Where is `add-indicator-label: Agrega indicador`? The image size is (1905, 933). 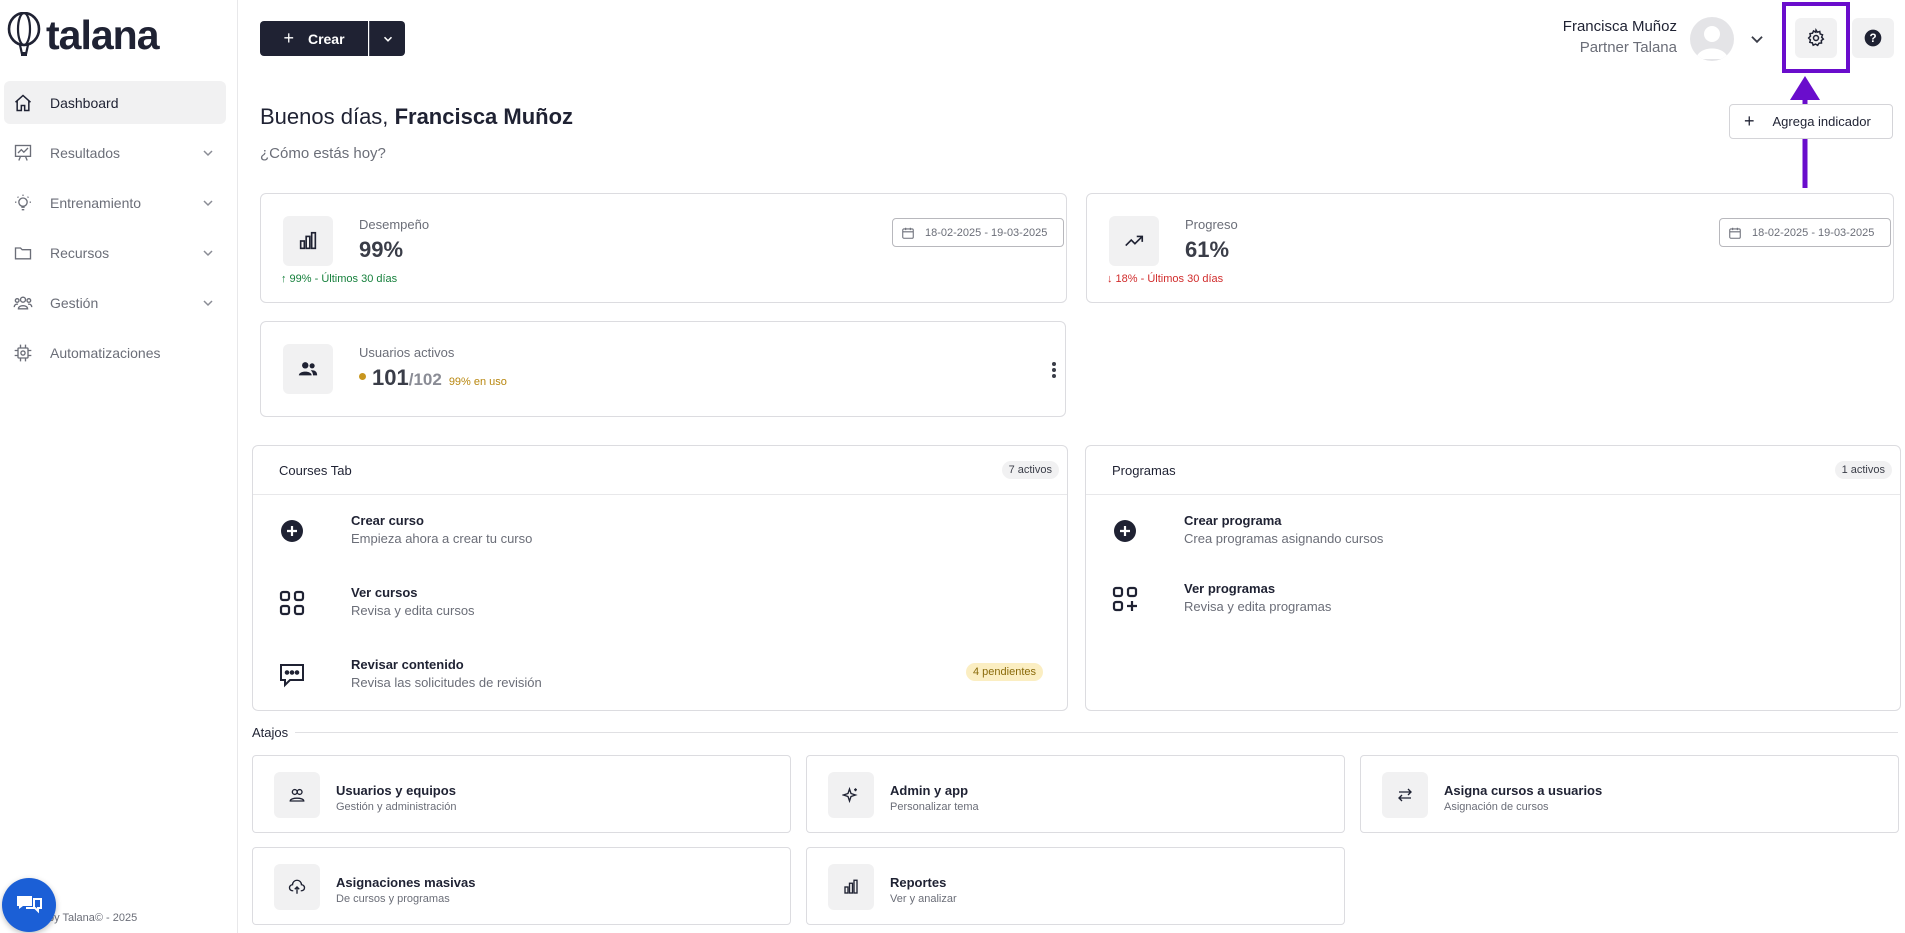
add-indicator-label: Agrega indicador is located at coordinates (1821, 121).